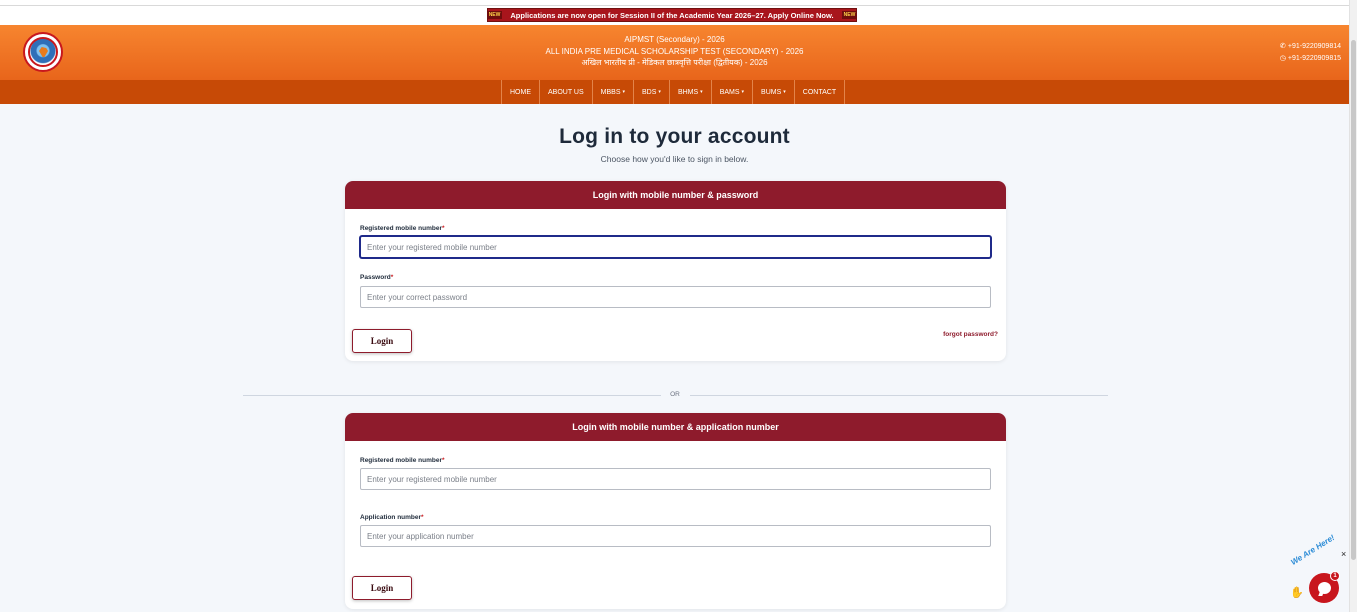 The height and width of the screenshot is (612, 1357). Describe the element at coordinates (970, 334) in the screenshot. I see `forgot-password-link: forgot password?` at that location.